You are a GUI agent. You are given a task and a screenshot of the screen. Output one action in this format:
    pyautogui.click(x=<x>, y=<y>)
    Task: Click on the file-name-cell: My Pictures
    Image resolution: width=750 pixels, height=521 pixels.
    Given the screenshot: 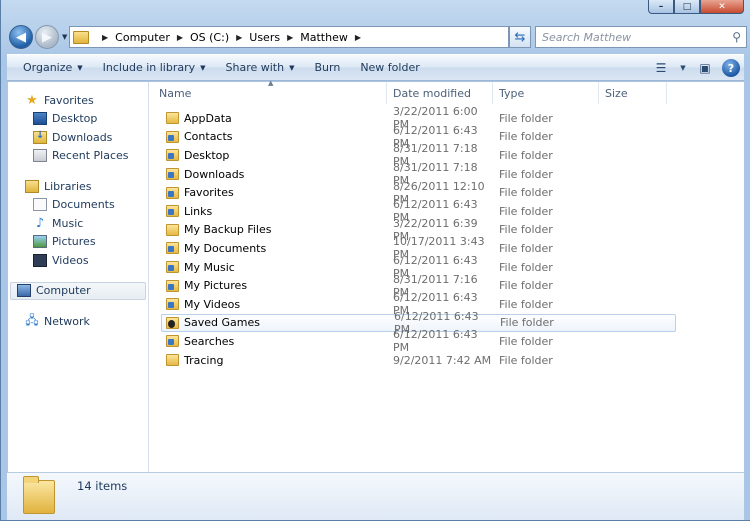 What is the action you would take?
    pyautogui.click(x=268, y=285)
    